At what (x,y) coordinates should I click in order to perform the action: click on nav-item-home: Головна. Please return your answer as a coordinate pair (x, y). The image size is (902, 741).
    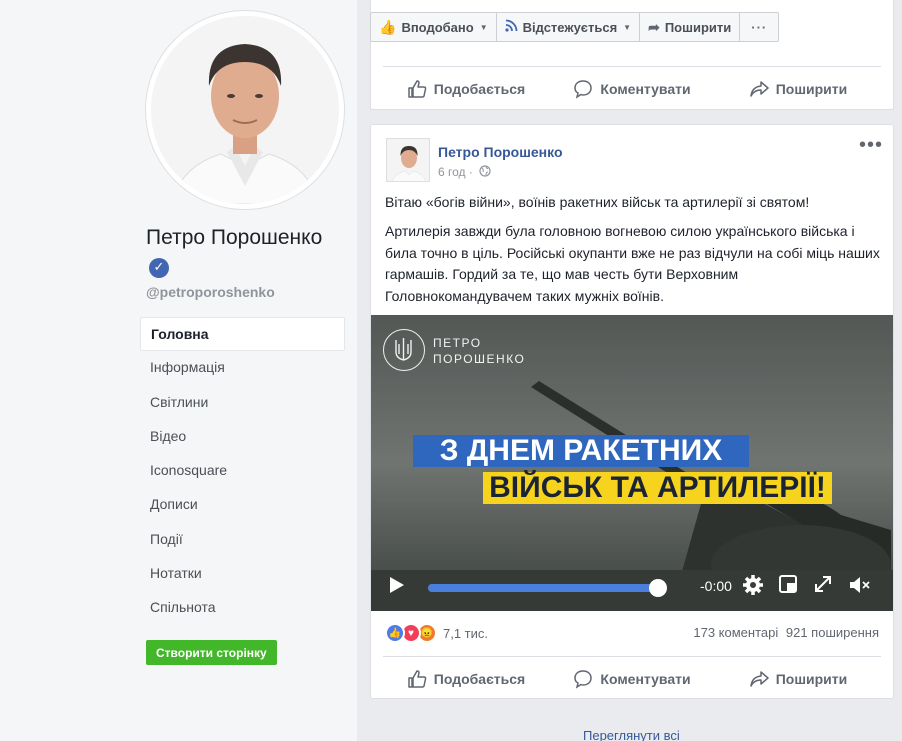
    Looking at the image, I should click on (242, 334).